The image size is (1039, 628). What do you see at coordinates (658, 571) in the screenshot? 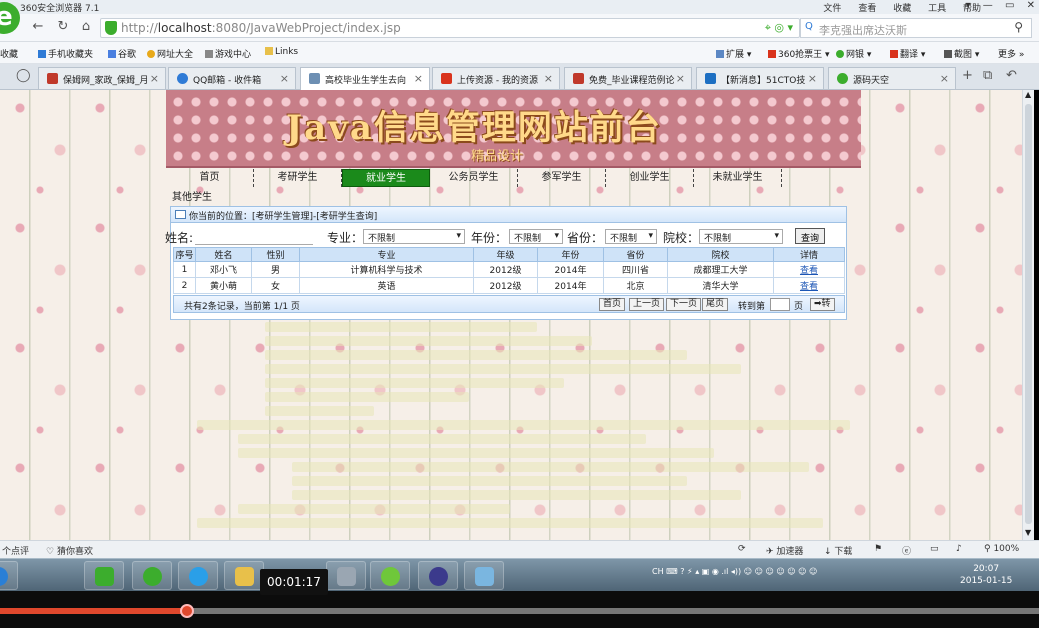
I see `input-language: CH` at bounding box center [658, 571].